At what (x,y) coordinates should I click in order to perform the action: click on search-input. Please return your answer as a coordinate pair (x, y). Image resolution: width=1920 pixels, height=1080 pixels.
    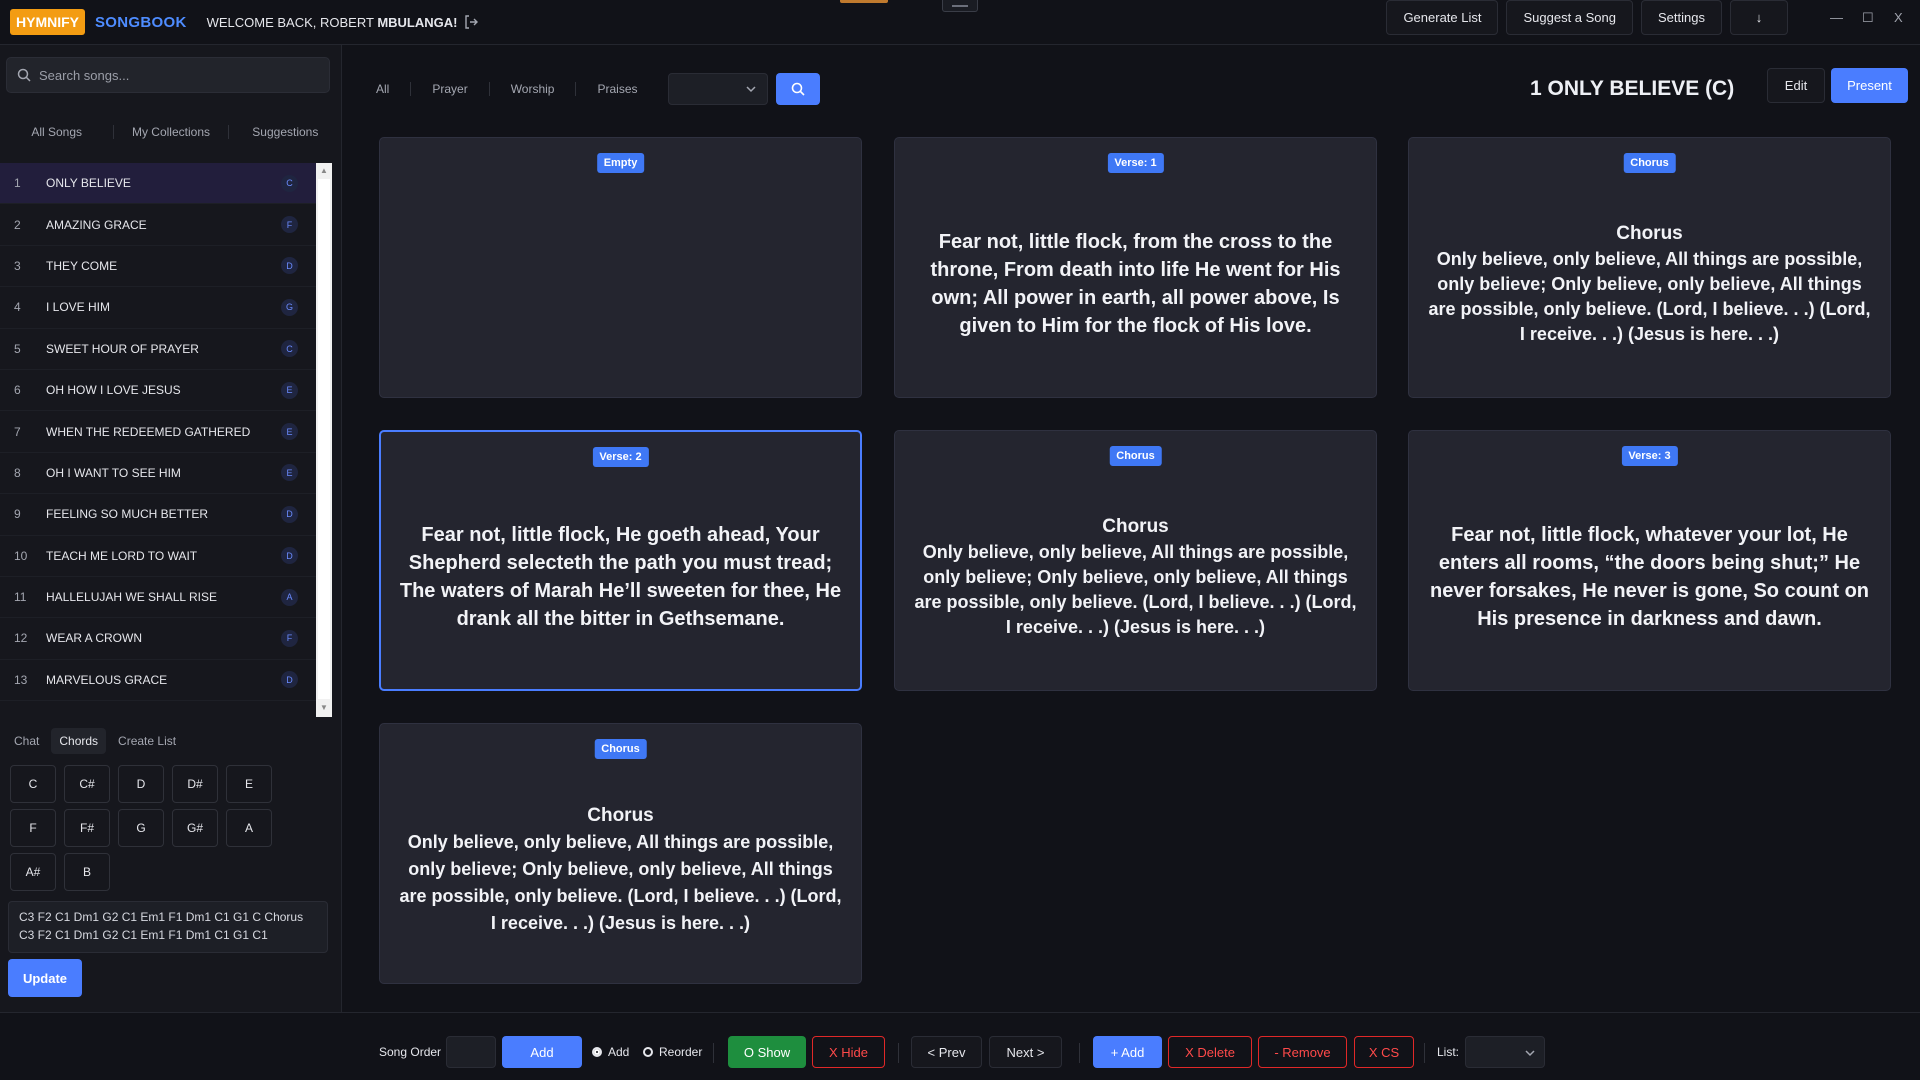
    Looking at the image, I should click on (174, 75).